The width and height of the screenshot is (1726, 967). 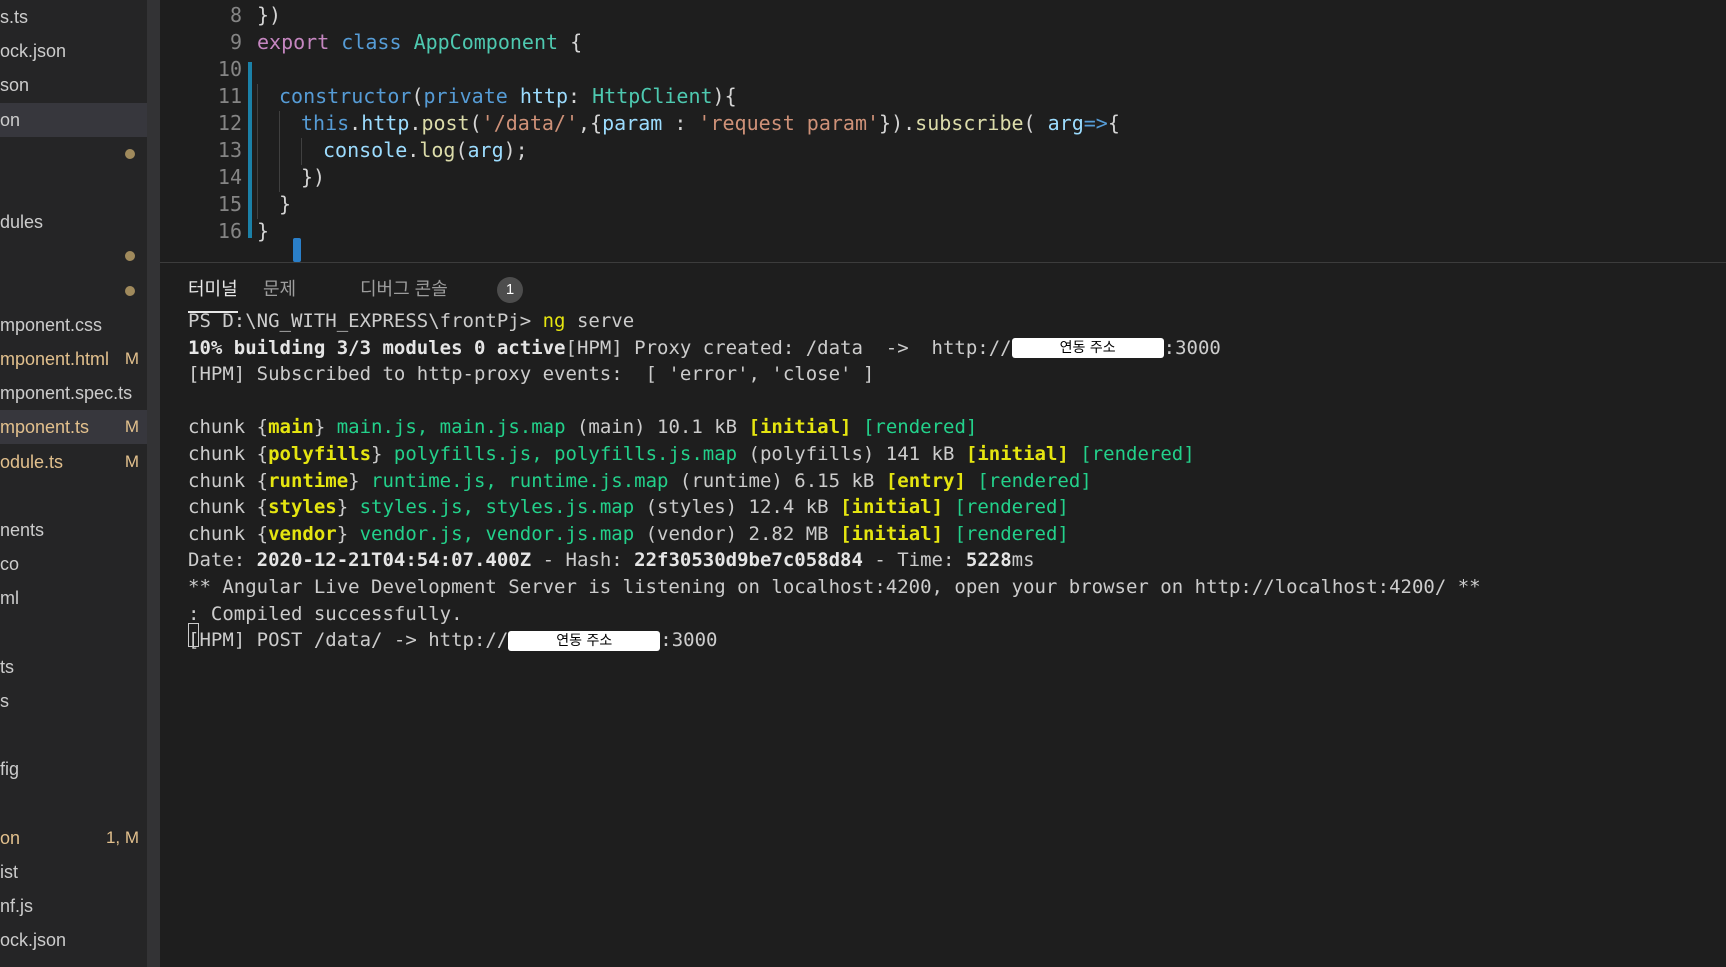 What do you see at coordinates (465, 96) in the screenshot?
I see `code-token: private` at bounding box center [465, 96].